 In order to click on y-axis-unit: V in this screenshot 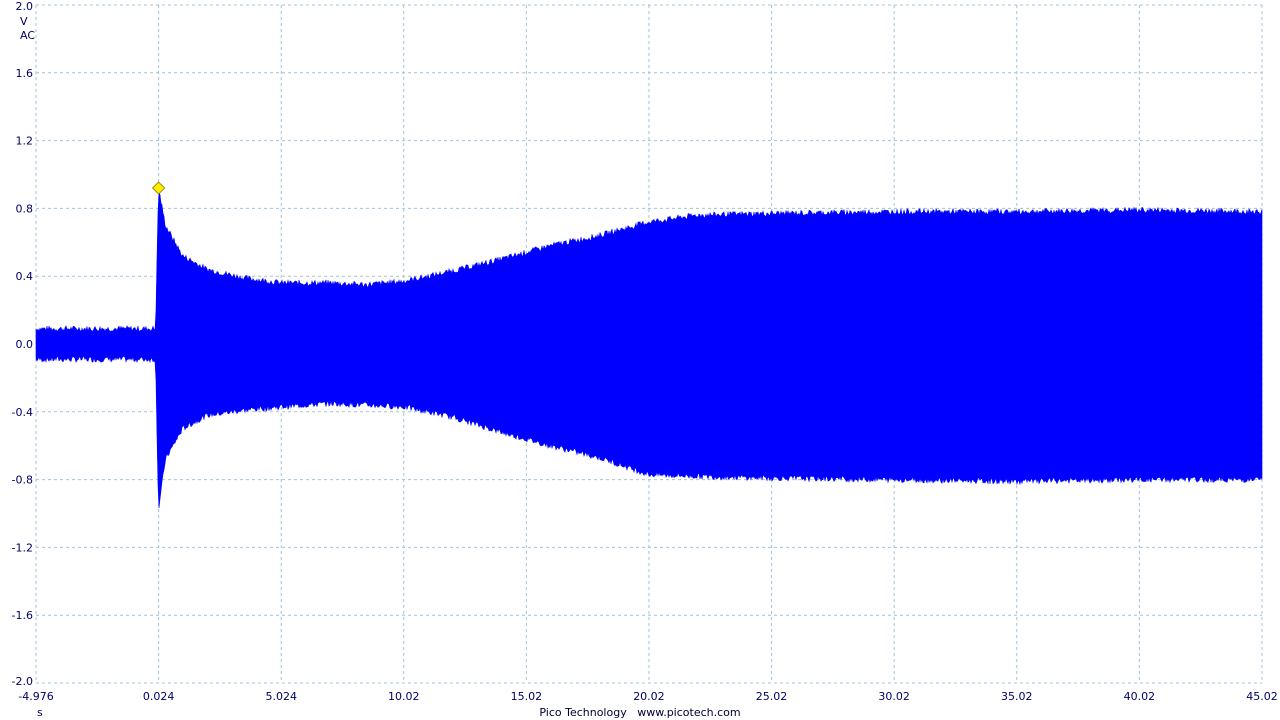, I will do `click(24, 21)`.